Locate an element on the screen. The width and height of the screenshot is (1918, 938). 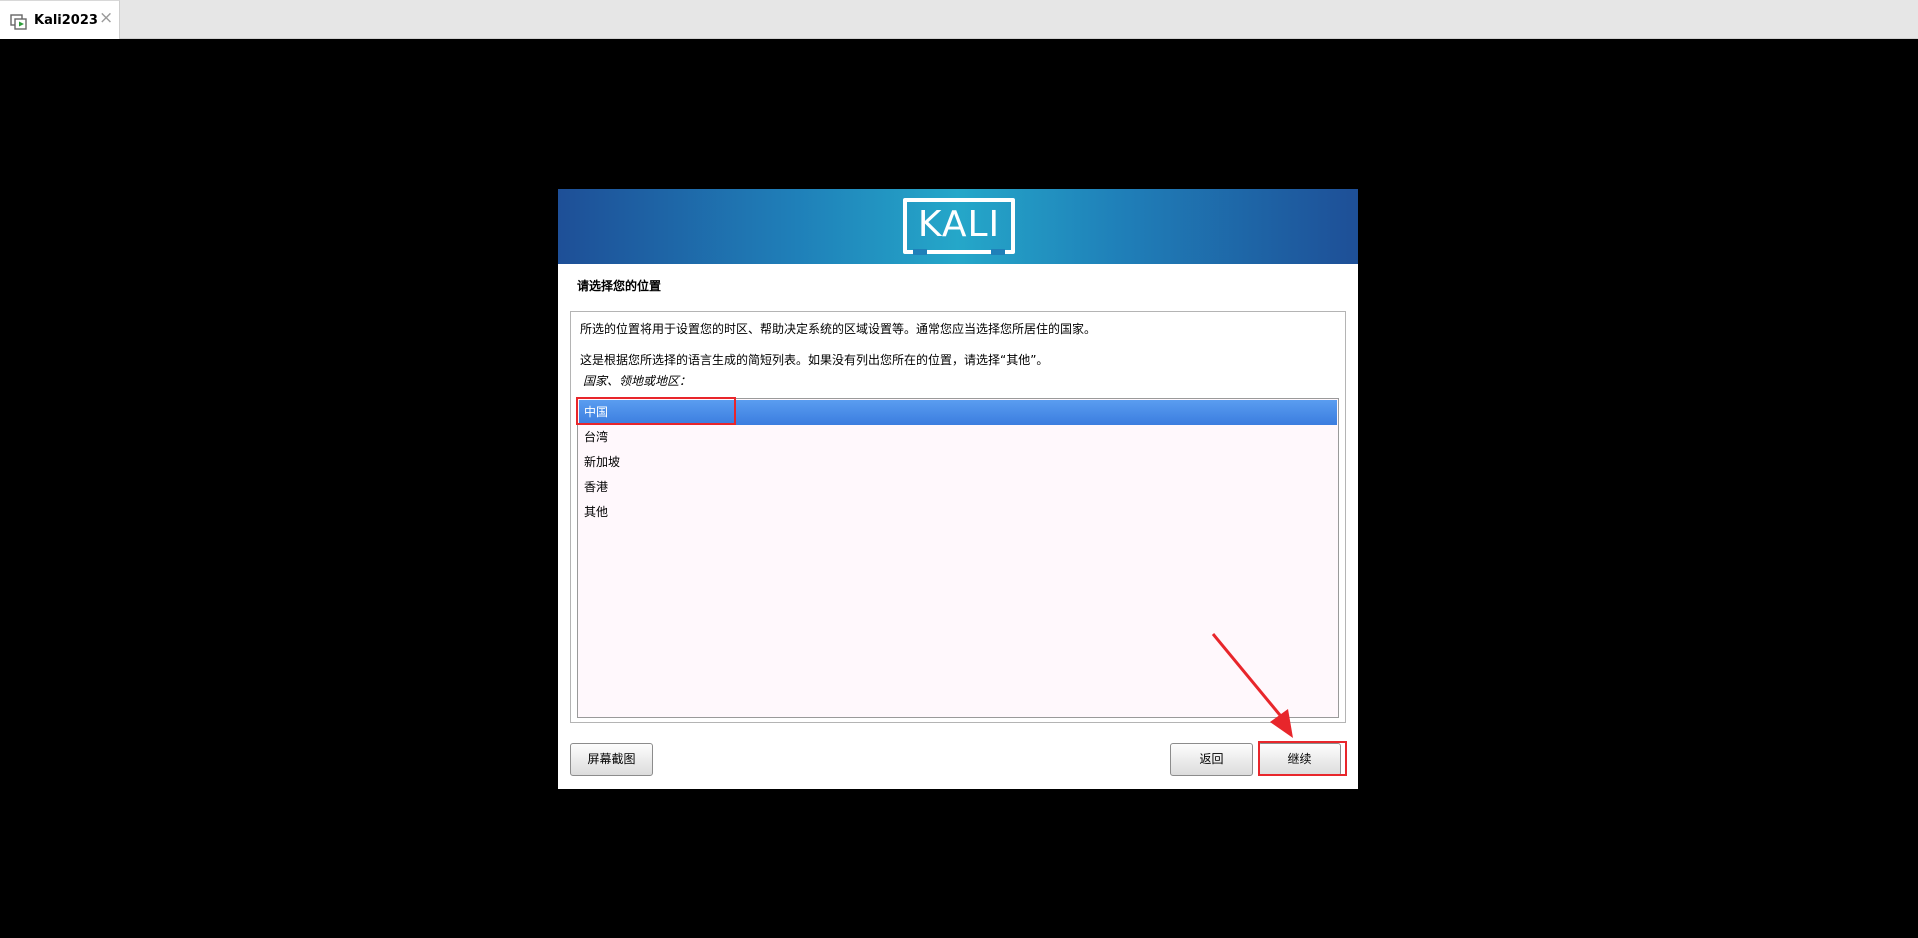
page-title: 请选择您的位置 is located at coordinates (619, 286).